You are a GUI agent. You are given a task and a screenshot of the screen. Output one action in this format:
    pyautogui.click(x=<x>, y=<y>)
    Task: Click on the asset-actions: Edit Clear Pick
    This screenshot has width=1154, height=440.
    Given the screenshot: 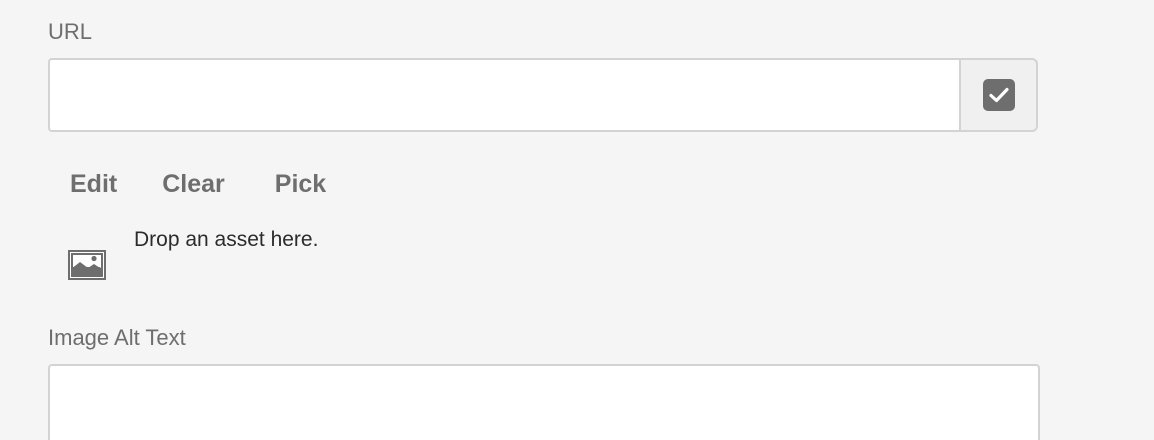 What is the action you would take?
    pyautogui.click(x=198, y=184)
    